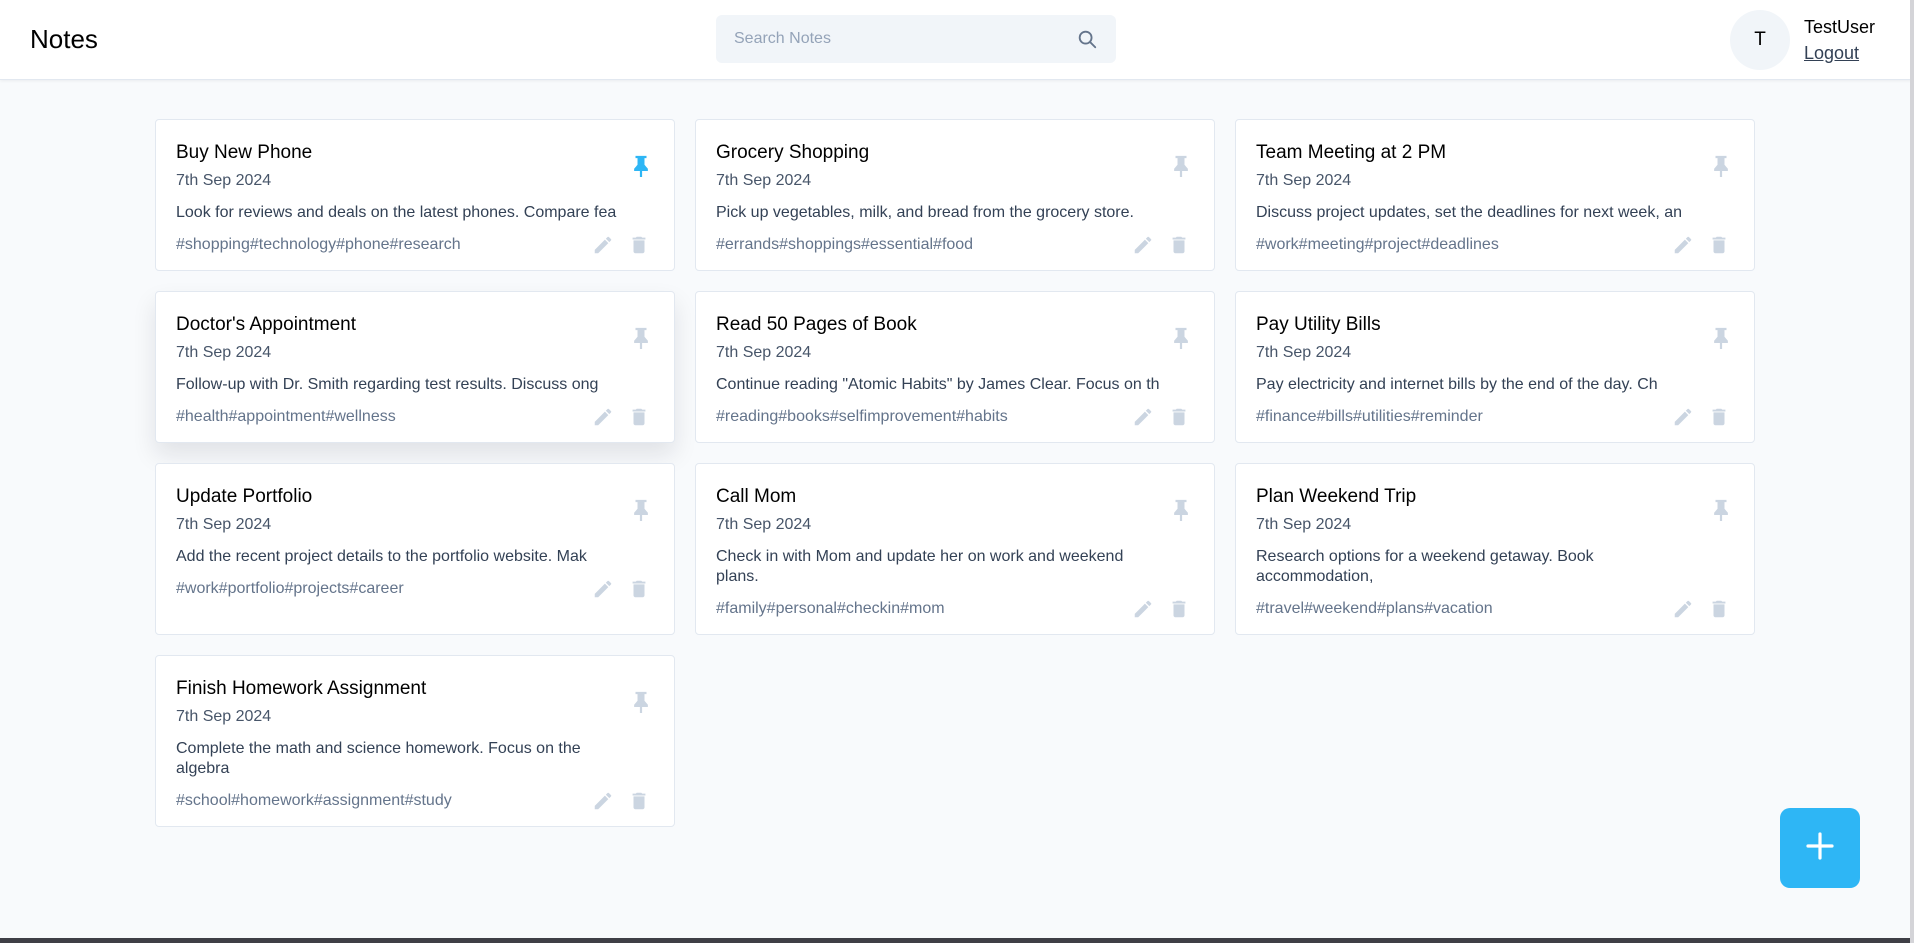 The image size is (1914, 943). I want to click on note-tags: #school#homework#assignment#study, so click(314, 800).